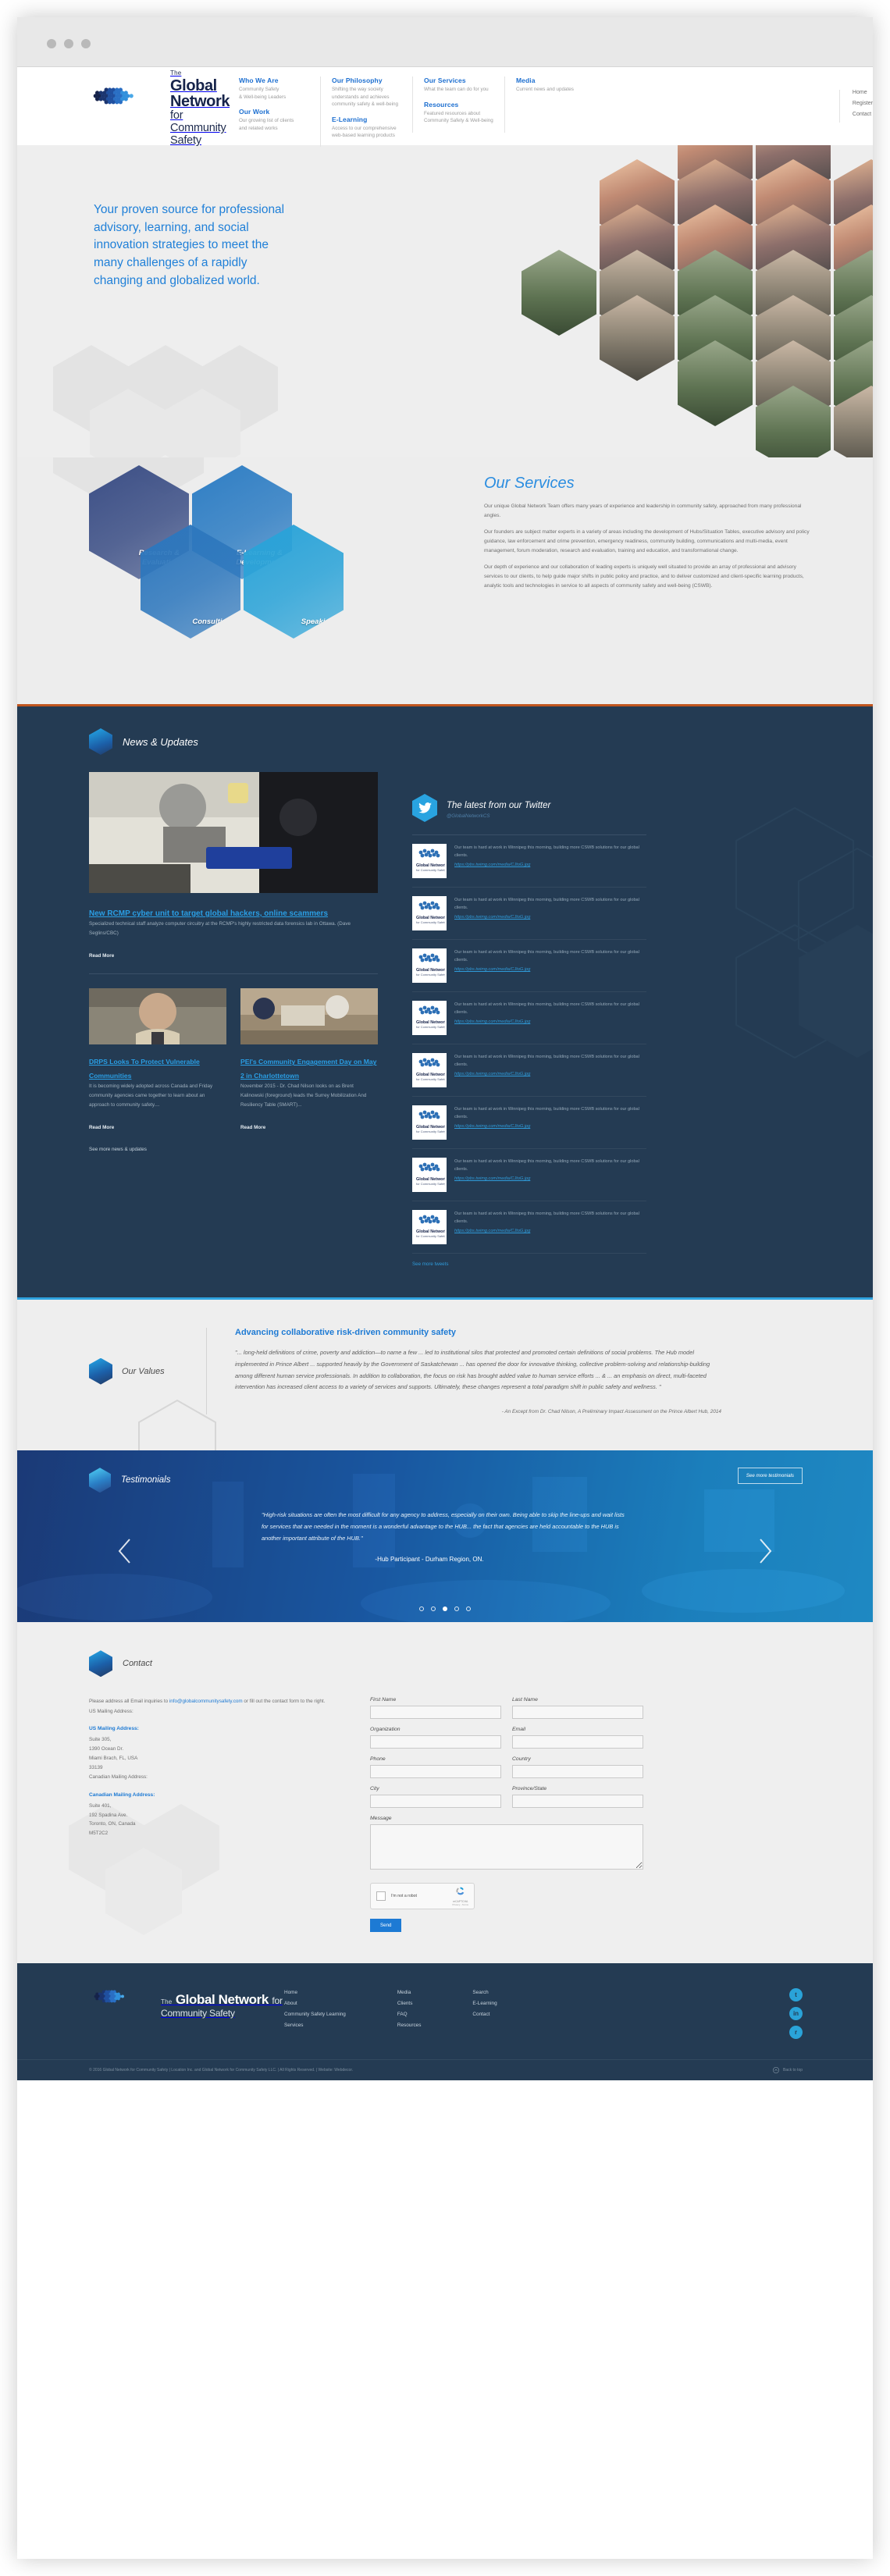 Image resolution: width=890 pixels, height=2576 pixels. What do you see at coordinates (68, 43) in the screenshot?
I see `window-minimize-dot` at bounding box center [68, 43].